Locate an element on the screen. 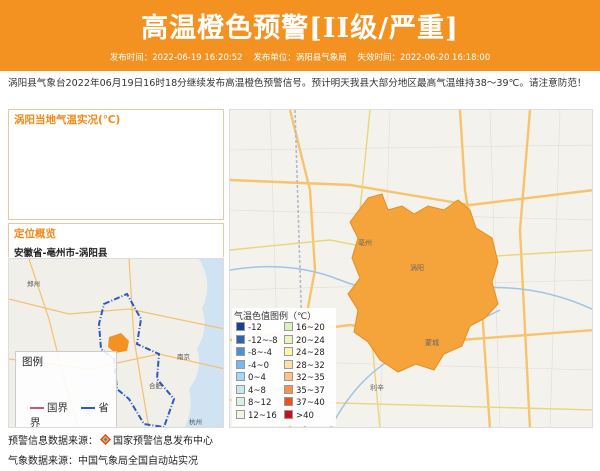  mini-map-label-zhengzhou: 郑州 is located at coordinates (33, 284).